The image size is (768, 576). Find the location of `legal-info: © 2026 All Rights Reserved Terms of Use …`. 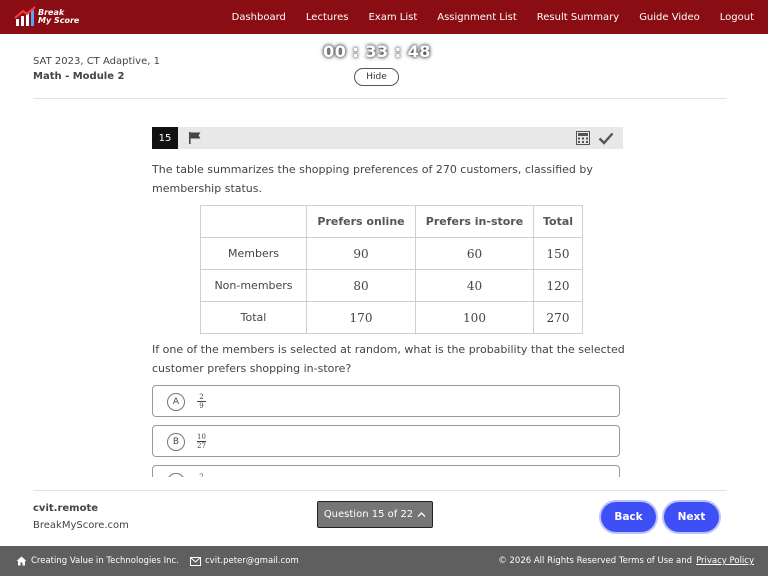

legal-info: © 2026 All Rights Reserved Terms of Use … is located at coordinates (626, 561).